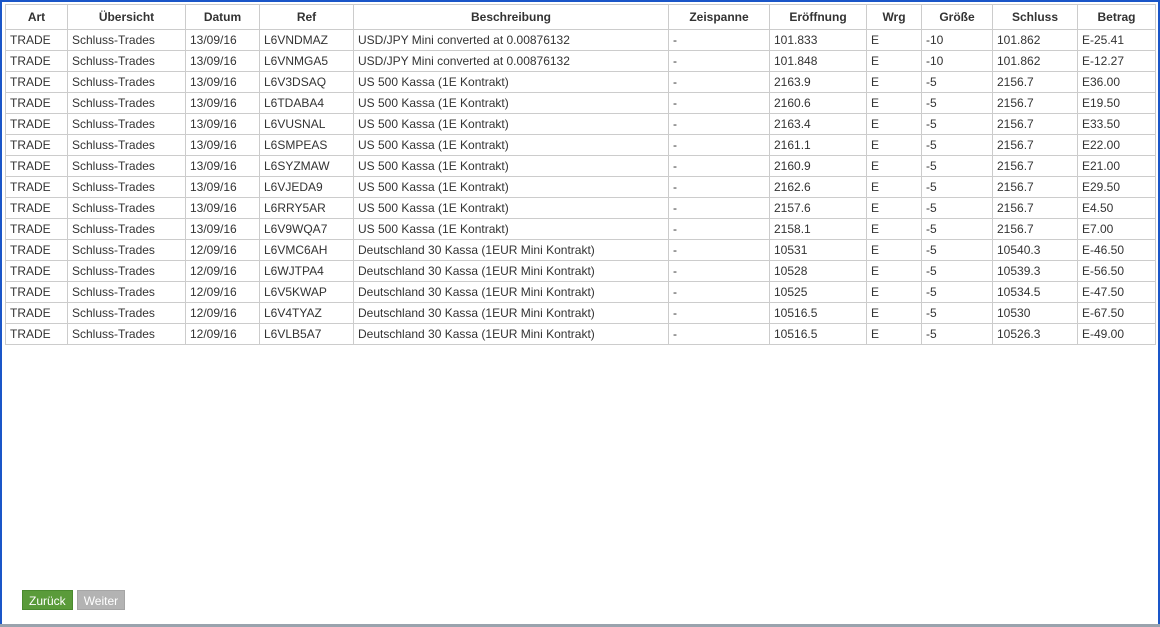 Image resolution: width=1160 pixels, height=627 pixels. Describe the element at coordinates (1116, 17) in the screenshot. I see `column-header-betrag: Betrag` at that location.